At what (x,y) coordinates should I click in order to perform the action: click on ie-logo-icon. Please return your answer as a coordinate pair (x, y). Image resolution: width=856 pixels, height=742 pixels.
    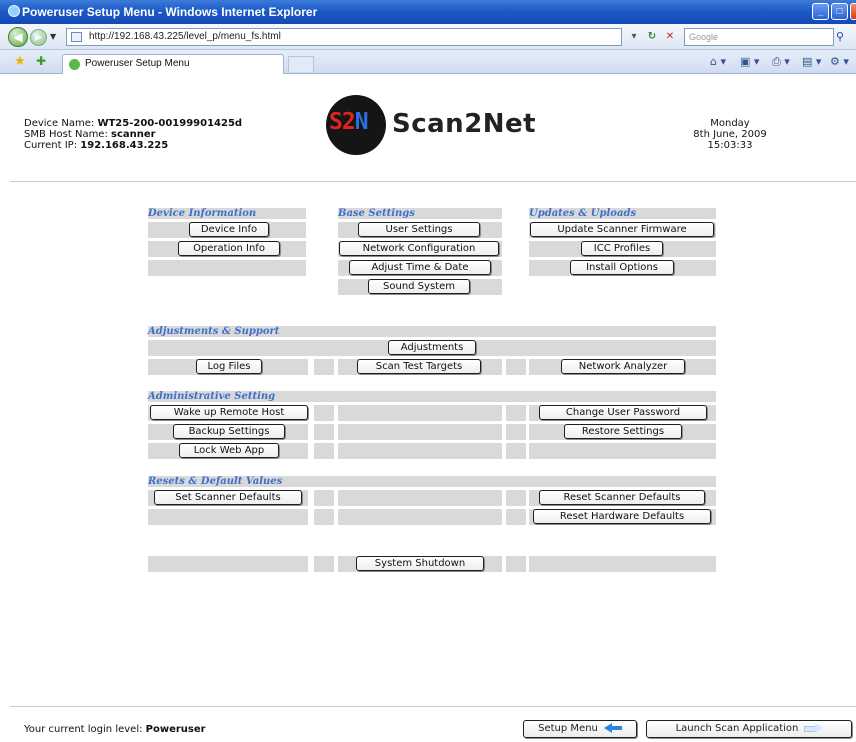
    Looking at the image, I should click on (14, 11).